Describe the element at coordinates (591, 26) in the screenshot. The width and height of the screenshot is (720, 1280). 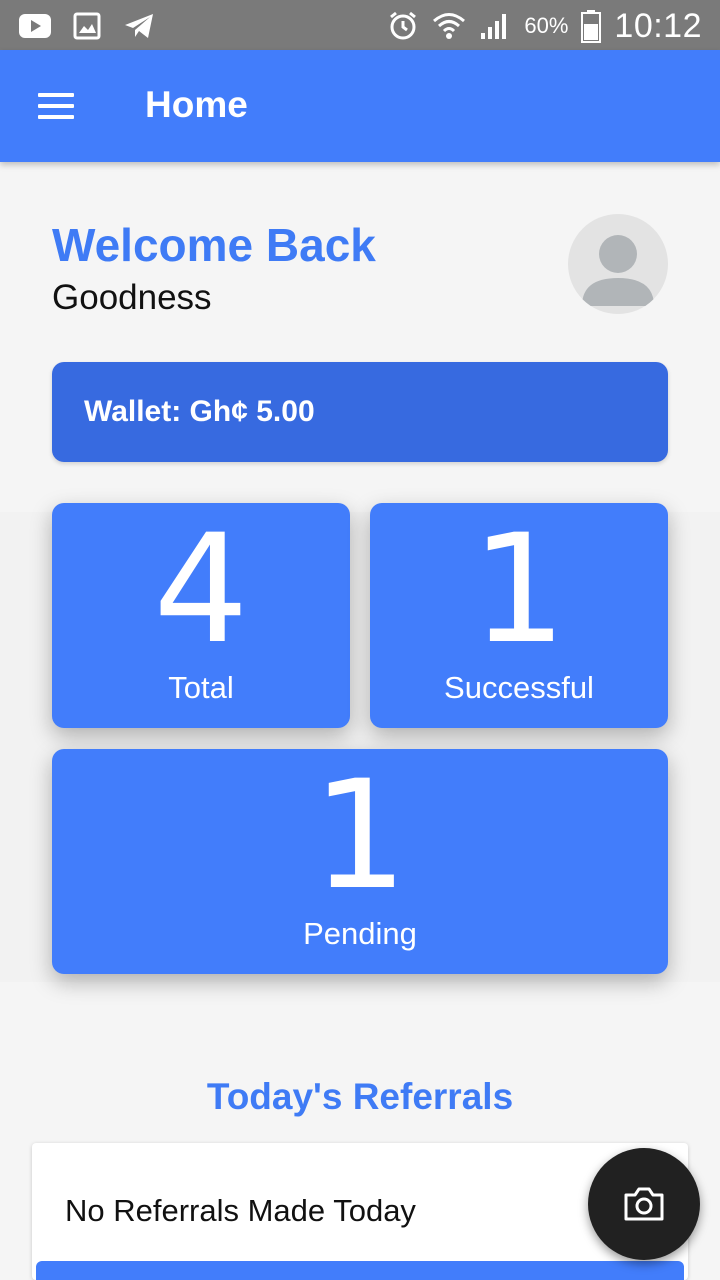
I see `battery-icon` at that location.